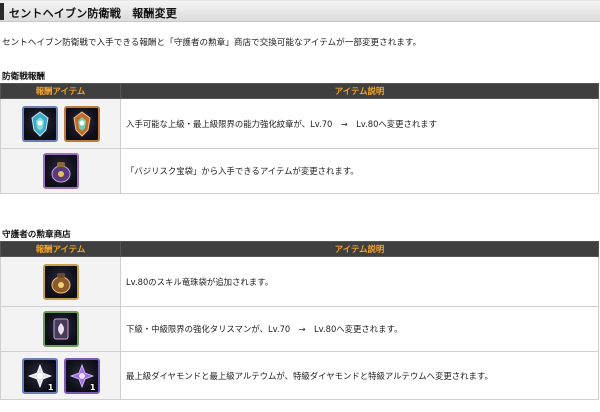  Describe the element at coordinates (60, 375) in the screenshot. I see `reward-item-cell: 1 1` at that location.